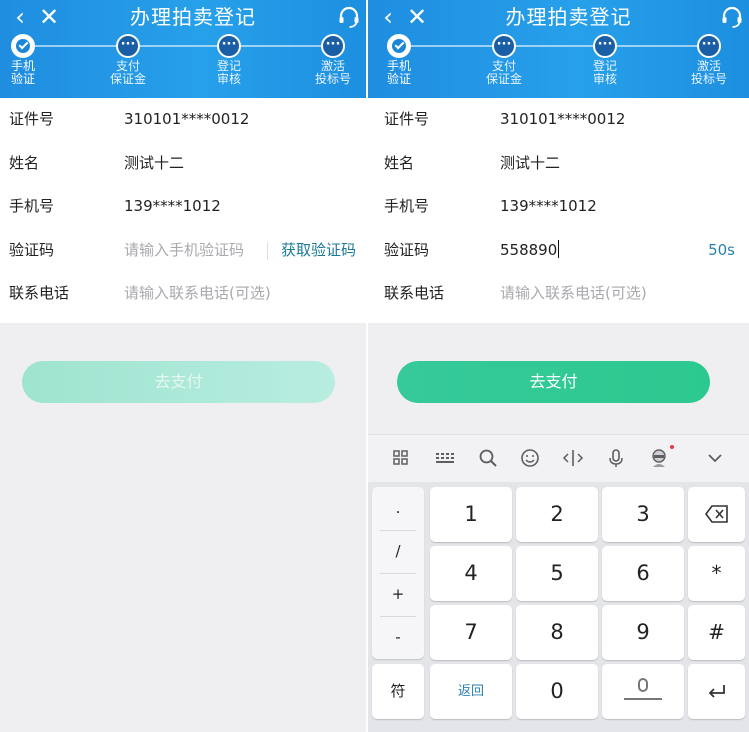 The height and width of the screenshot is (732, 749). What do you see at coordinates (557, 573) in the screenshot?
I see `key-5: 5` at bounding box center [557, 573].